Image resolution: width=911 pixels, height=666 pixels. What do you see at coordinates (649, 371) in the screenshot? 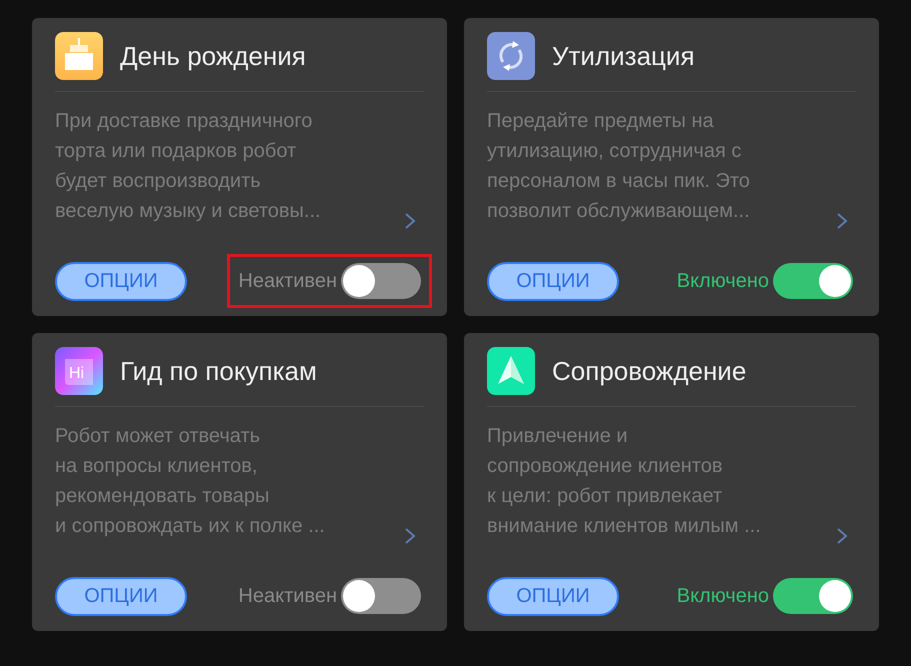
I see `card-title: Сопровождение` at bounding box center [649, 371].